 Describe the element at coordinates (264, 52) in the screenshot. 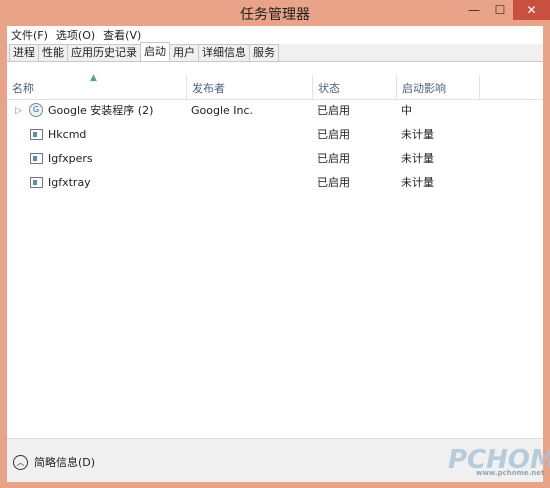

I see `tab-services: 服务` at that location.